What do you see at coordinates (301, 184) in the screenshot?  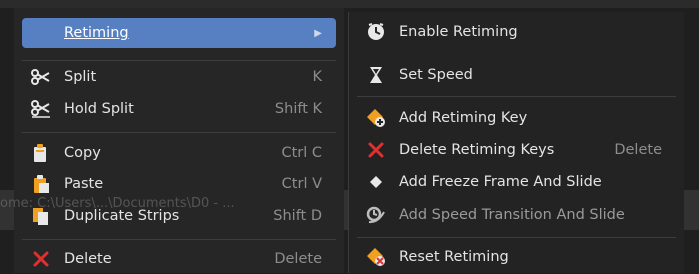 I see `shortcut-label: Ctrl V` at bounding box center [301, 184].